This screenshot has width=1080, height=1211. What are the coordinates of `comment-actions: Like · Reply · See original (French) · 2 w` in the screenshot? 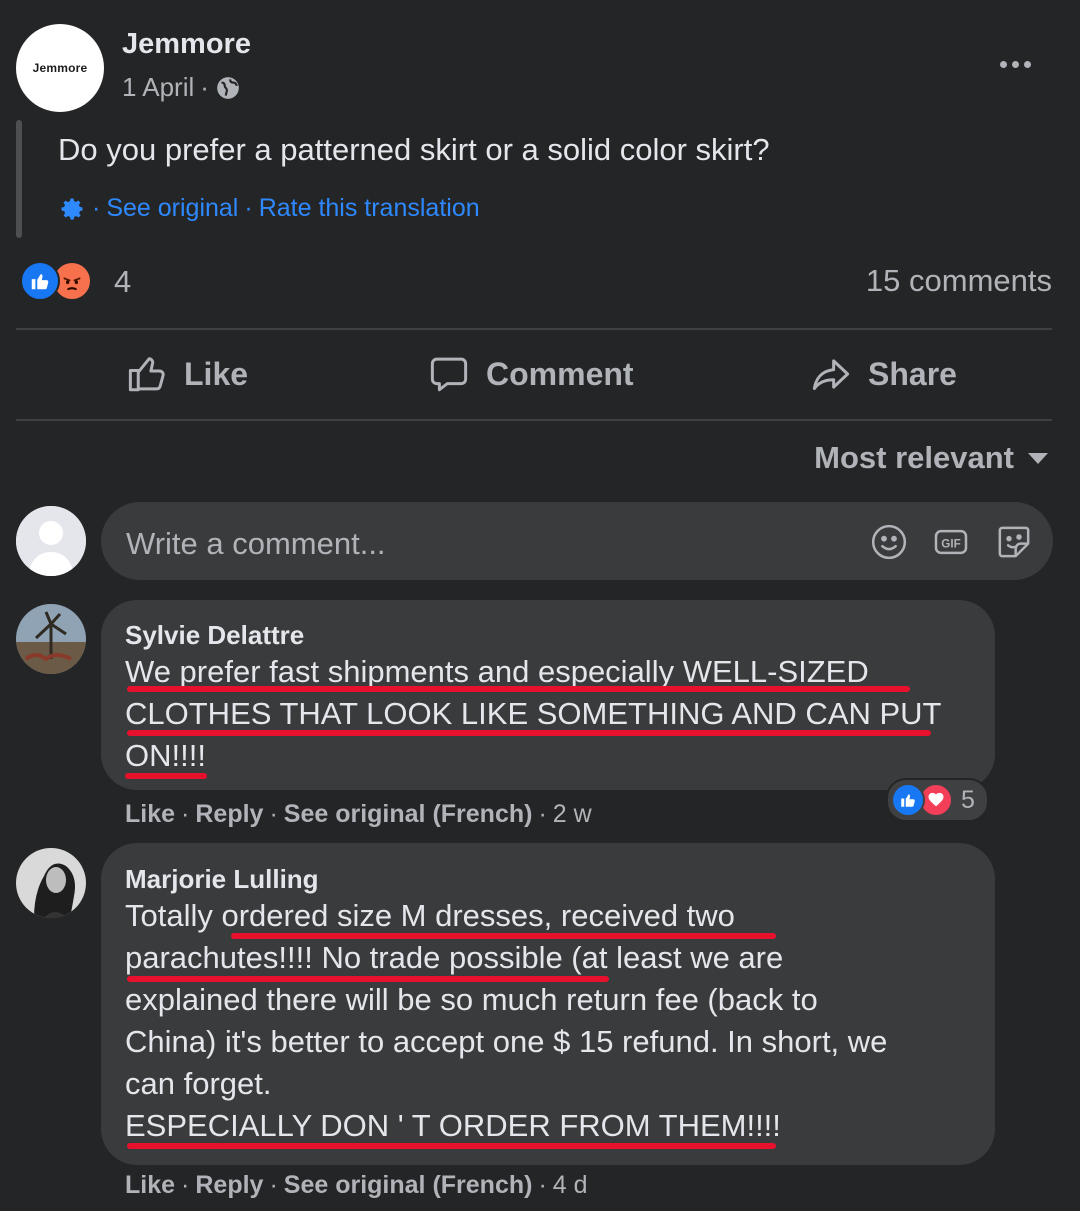 It's located at (358, 814).